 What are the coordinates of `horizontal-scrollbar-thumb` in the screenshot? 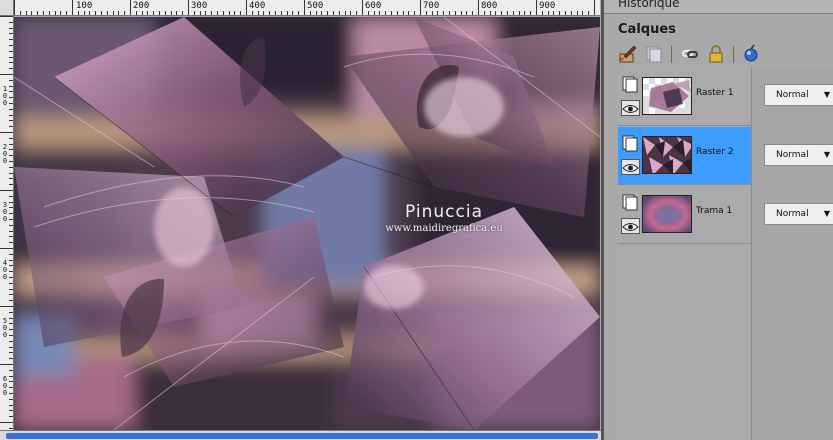 It's located at (302, 436).